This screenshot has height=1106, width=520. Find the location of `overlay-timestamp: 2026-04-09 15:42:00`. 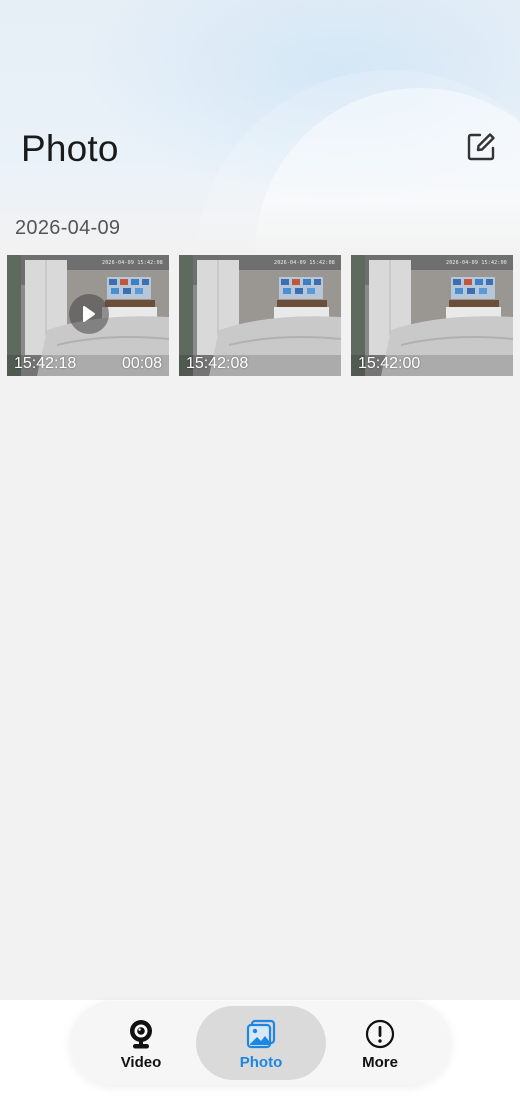

overlay-timestamp: 2026-04-09 15:42:00 is located at coordinates (476, 263).